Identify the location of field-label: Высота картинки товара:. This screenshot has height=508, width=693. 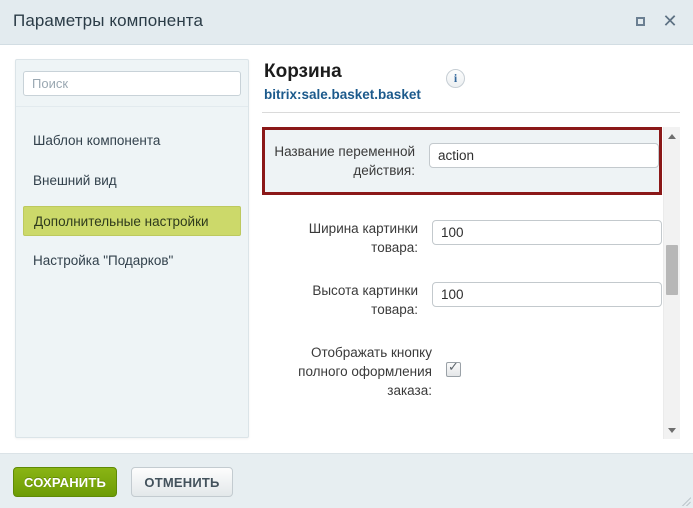
(365, 300).